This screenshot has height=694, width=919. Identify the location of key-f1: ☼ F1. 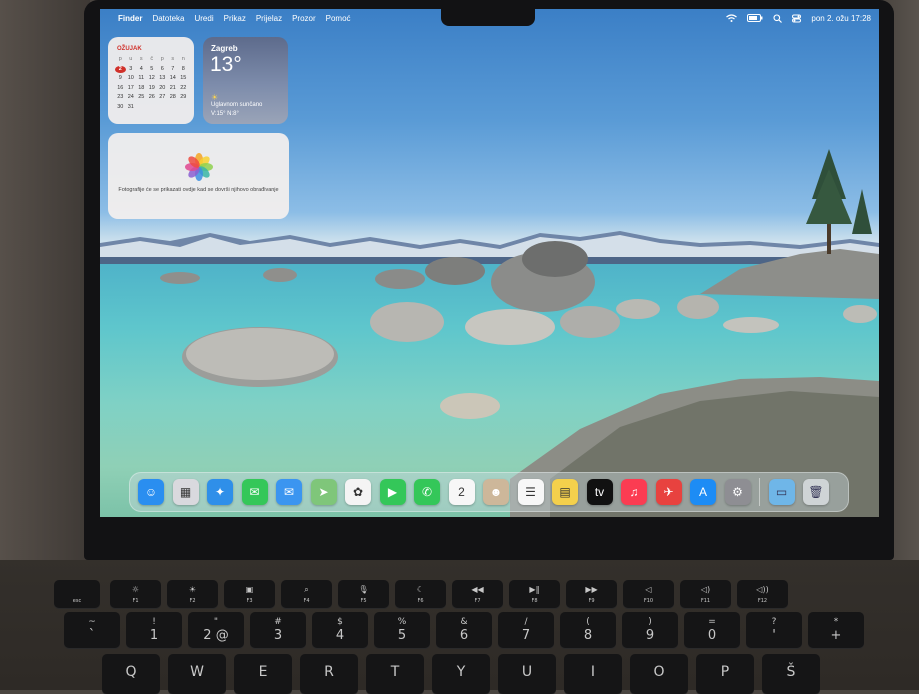
(135, 594).